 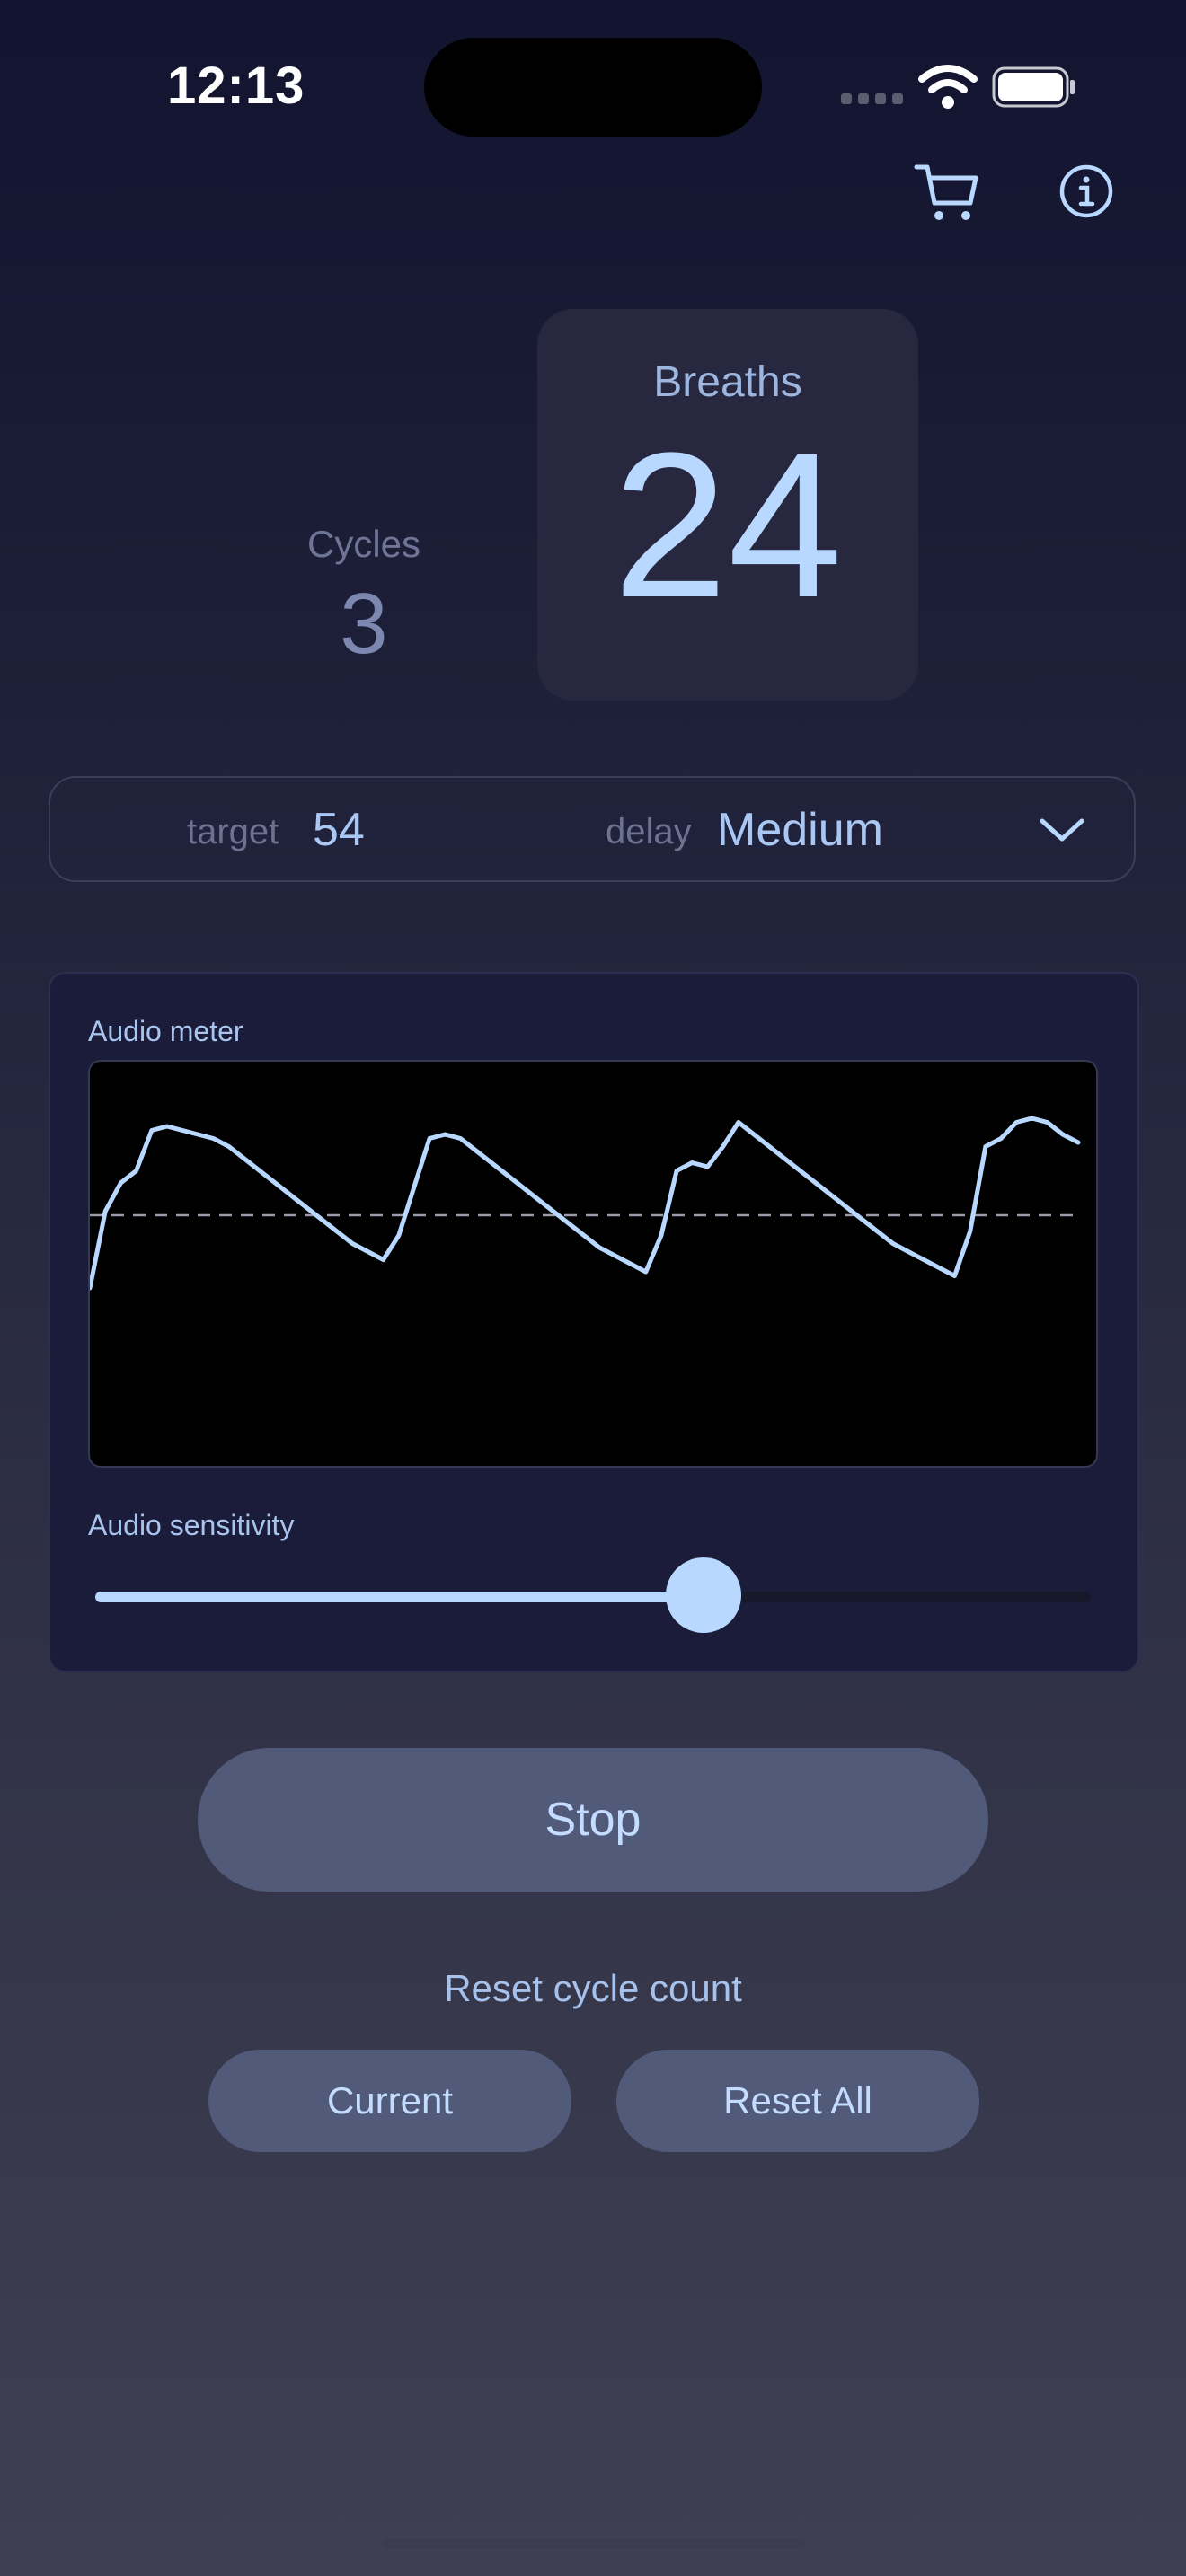 I want to click on stop-button: Stop, so click(x=593, y=1820).